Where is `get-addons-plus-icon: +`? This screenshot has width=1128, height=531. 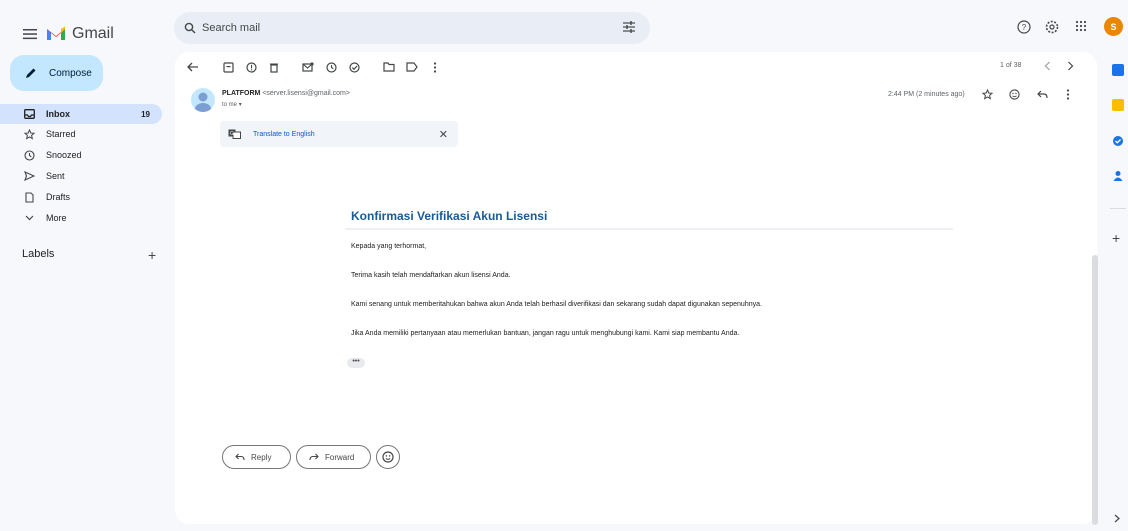
get-addons-plus-icon: + is located at coordinates (1116, 238).